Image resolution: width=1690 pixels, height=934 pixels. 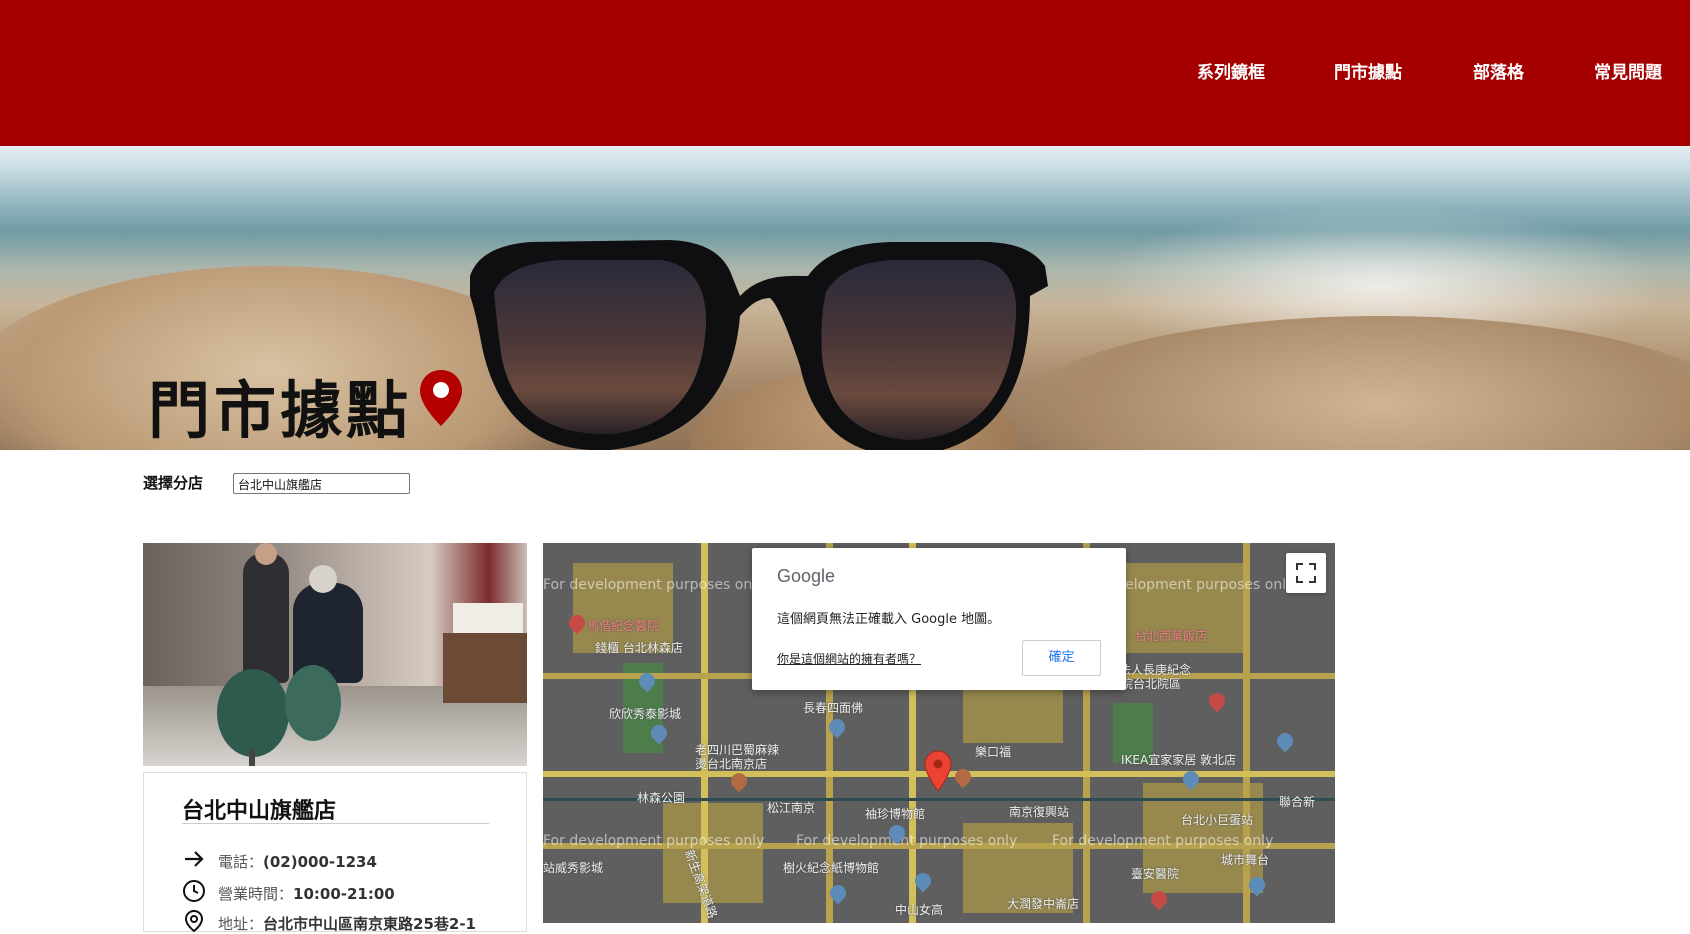 What do you see at coordinates (806, 576) in the screenshot?
I see `google-logo: Google` at bounding box center [806, 576].